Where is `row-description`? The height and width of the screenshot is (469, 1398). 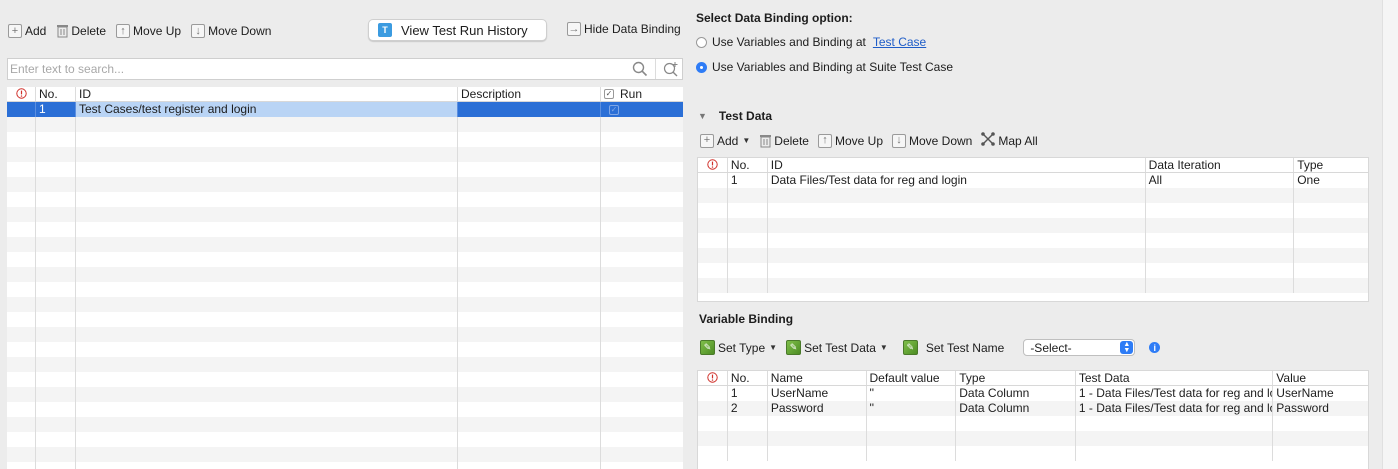 row-description is located at coordinates (529, 109).